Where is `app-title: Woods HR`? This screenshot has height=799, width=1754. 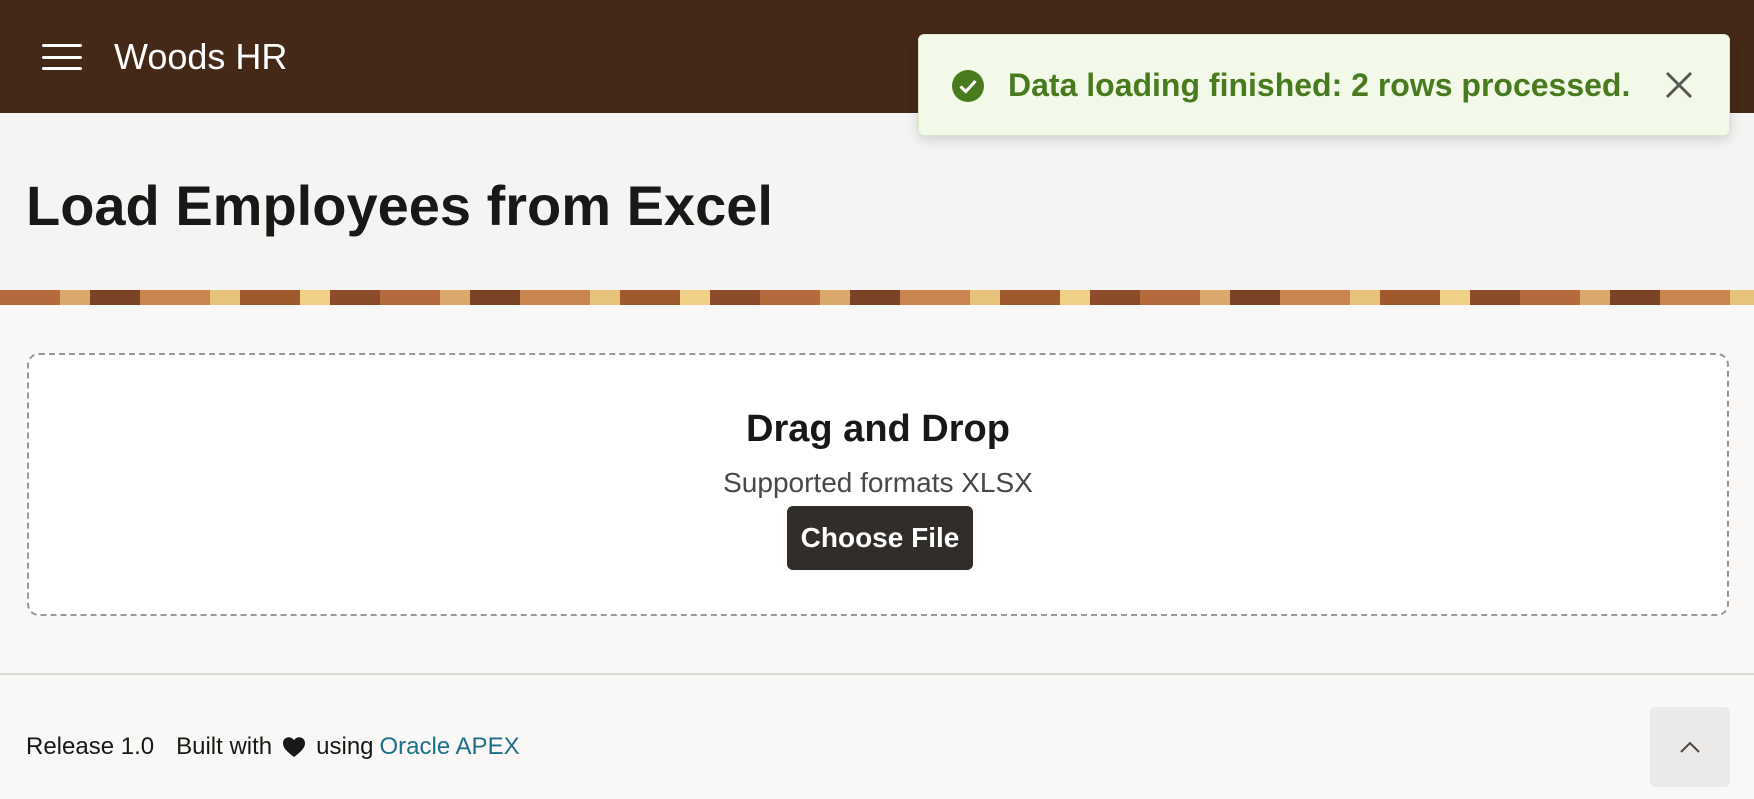
app-title: Woods HR is located at coordinates (200, 57).